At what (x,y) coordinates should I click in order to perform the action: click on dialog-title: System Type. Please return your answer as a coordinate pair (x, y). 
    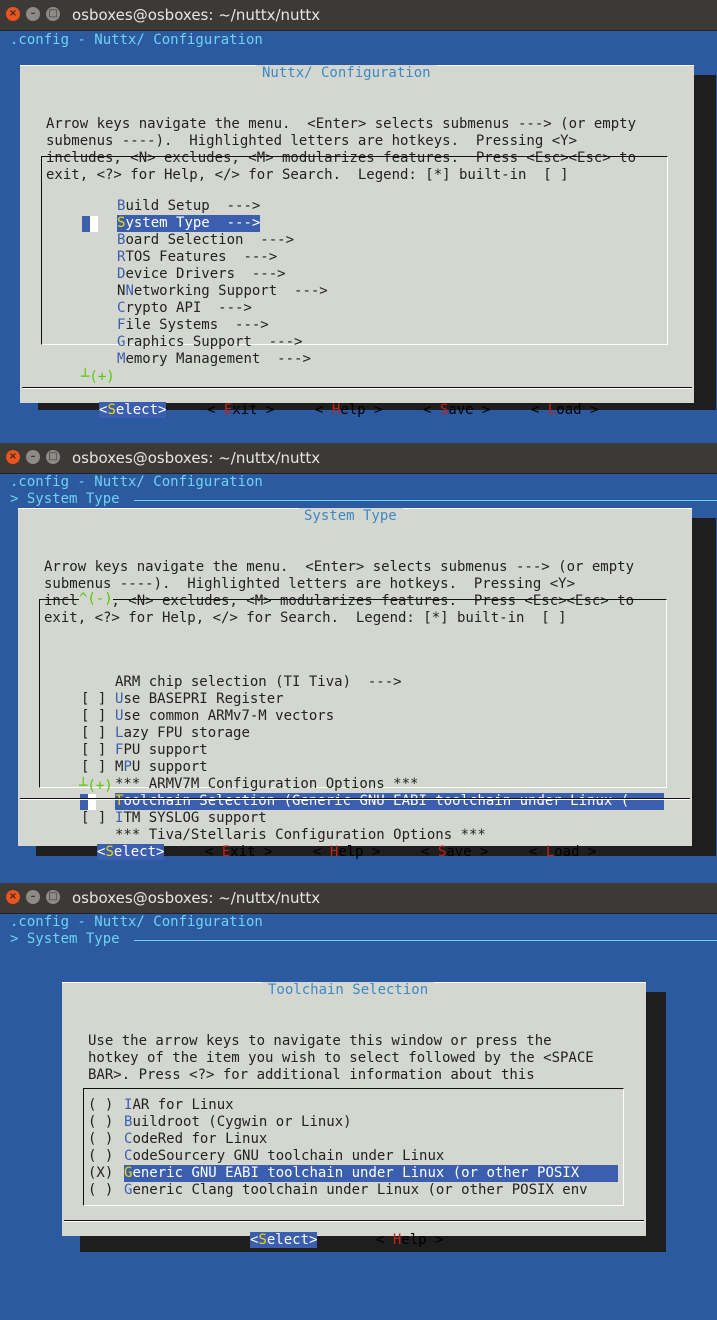
    Looking at the image, I should click on (350, 516).